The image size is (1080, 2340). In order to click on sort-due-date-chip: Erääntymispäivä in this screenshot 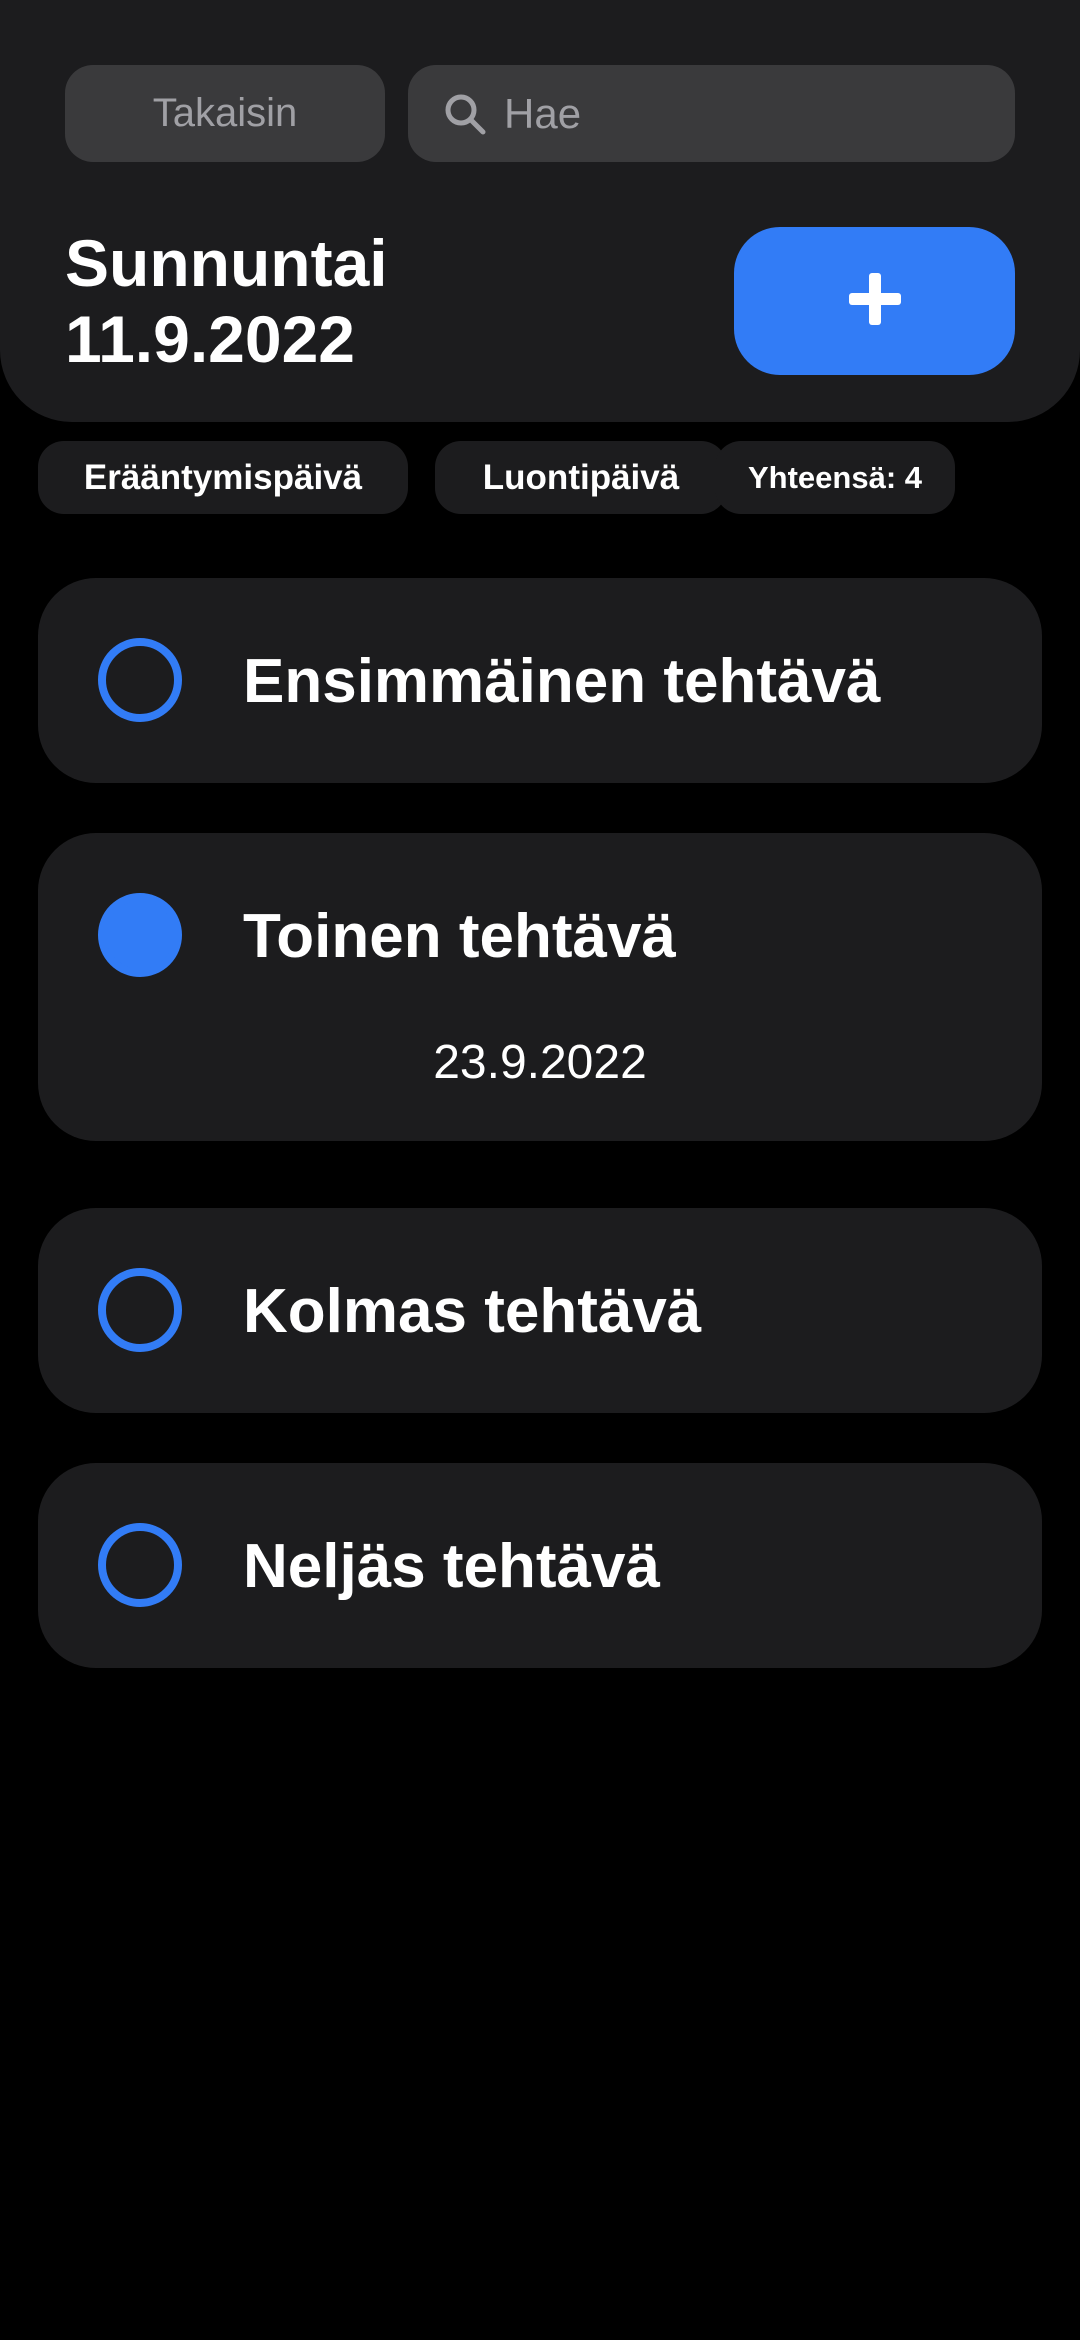, I will do `click(223, 477)`.